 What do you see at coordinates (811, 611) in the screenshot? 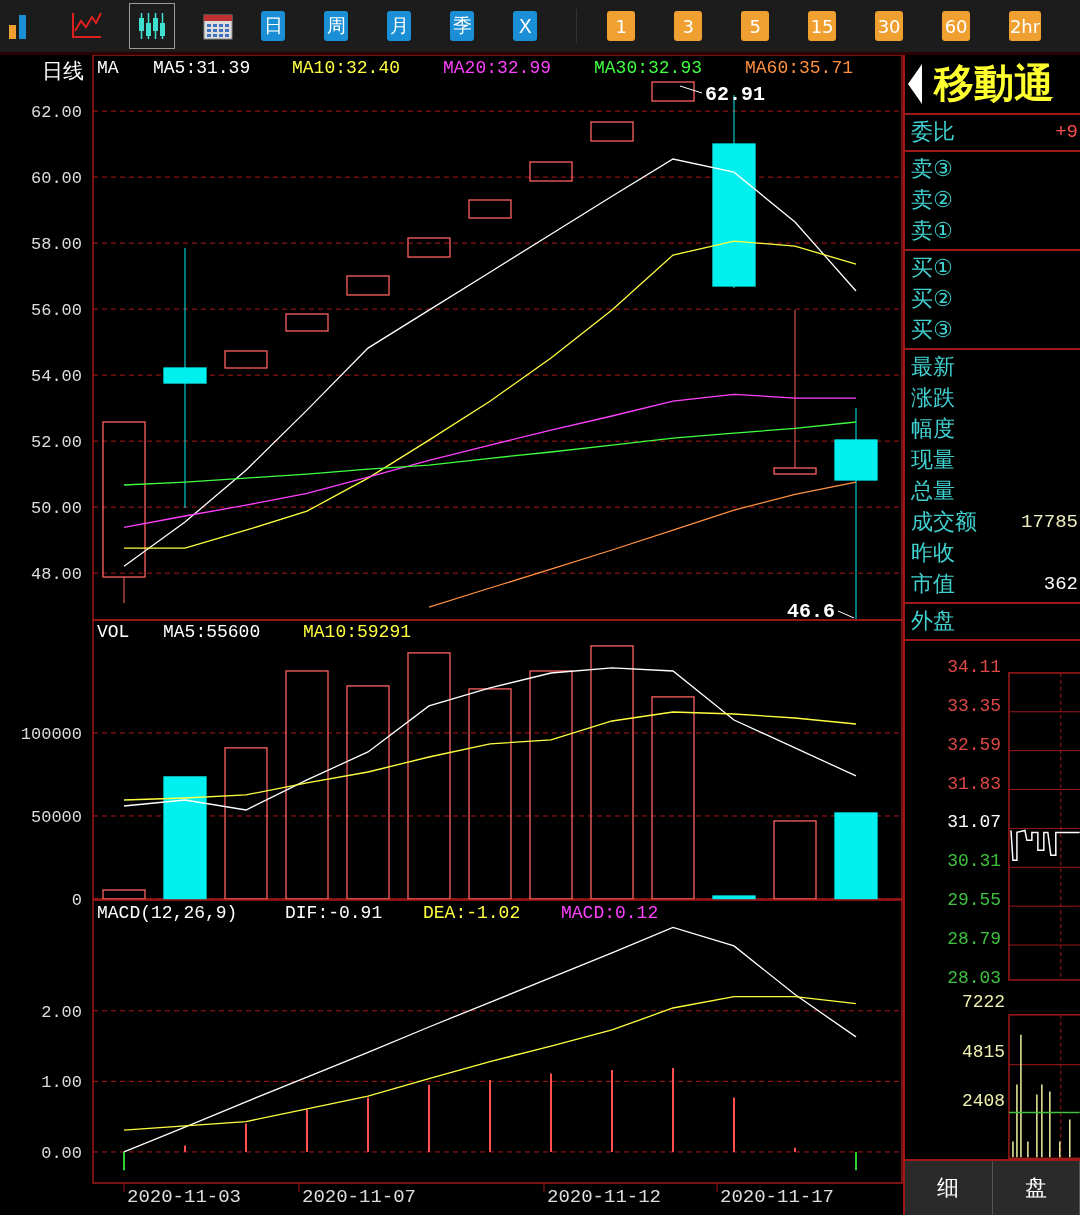
I see `low-price-label: 46.6` at bounding box center [811, 611].